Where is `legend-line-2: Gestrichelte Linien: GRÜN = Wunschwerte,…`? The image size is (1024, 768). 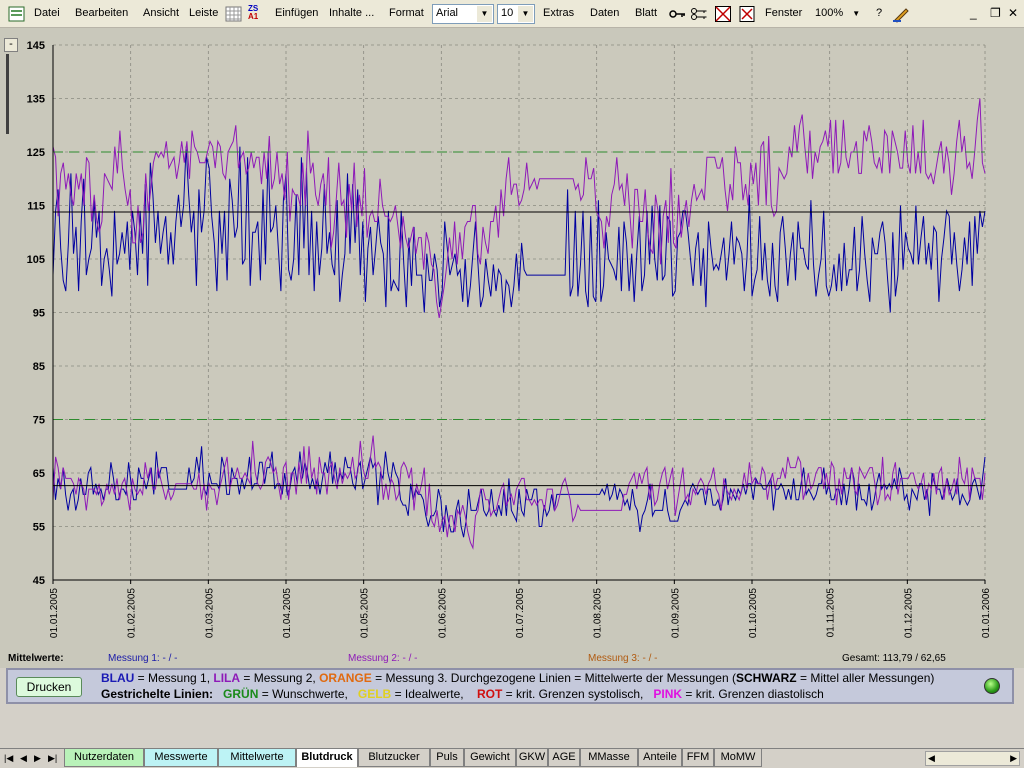
legend-line-2: Gestrichelte Linien: GRÜN = Wunschwerte,… is located at coordinates (462, 694).